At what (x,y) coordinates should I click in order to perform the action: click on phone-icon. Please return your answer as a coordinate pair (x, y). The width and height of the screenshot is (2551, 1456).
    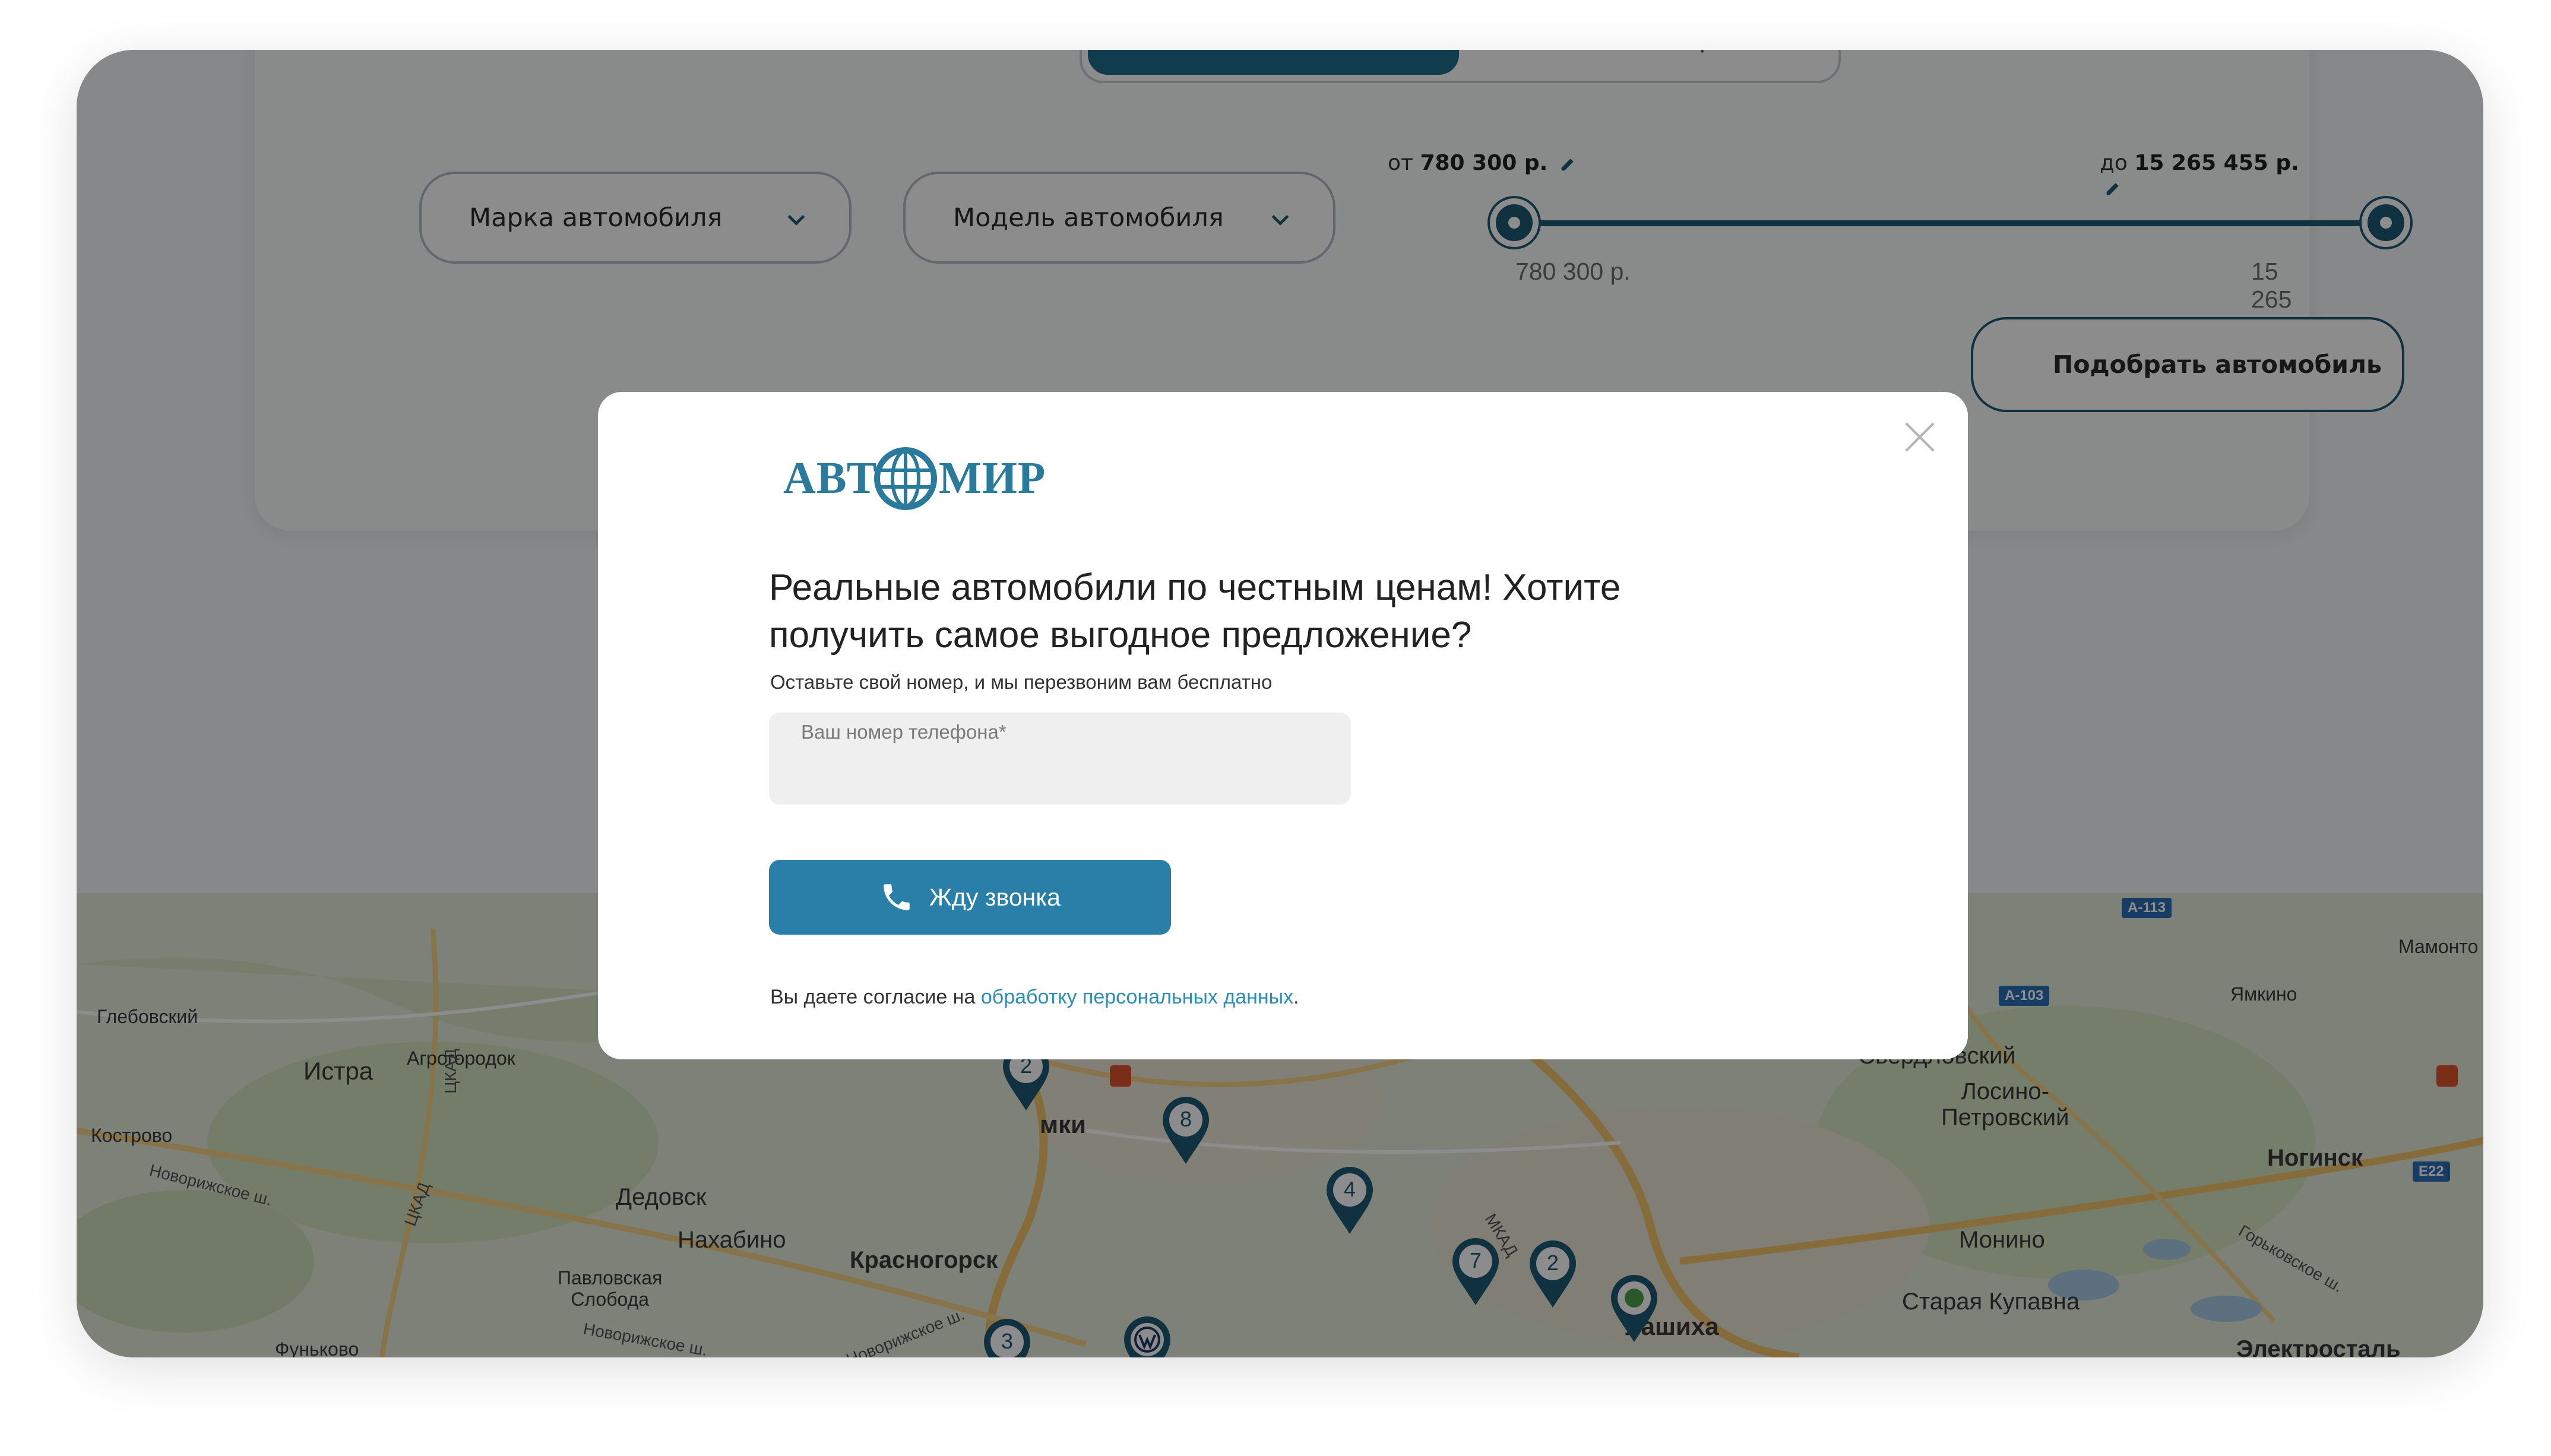
    Looking at the image, I should click on (897, 897).